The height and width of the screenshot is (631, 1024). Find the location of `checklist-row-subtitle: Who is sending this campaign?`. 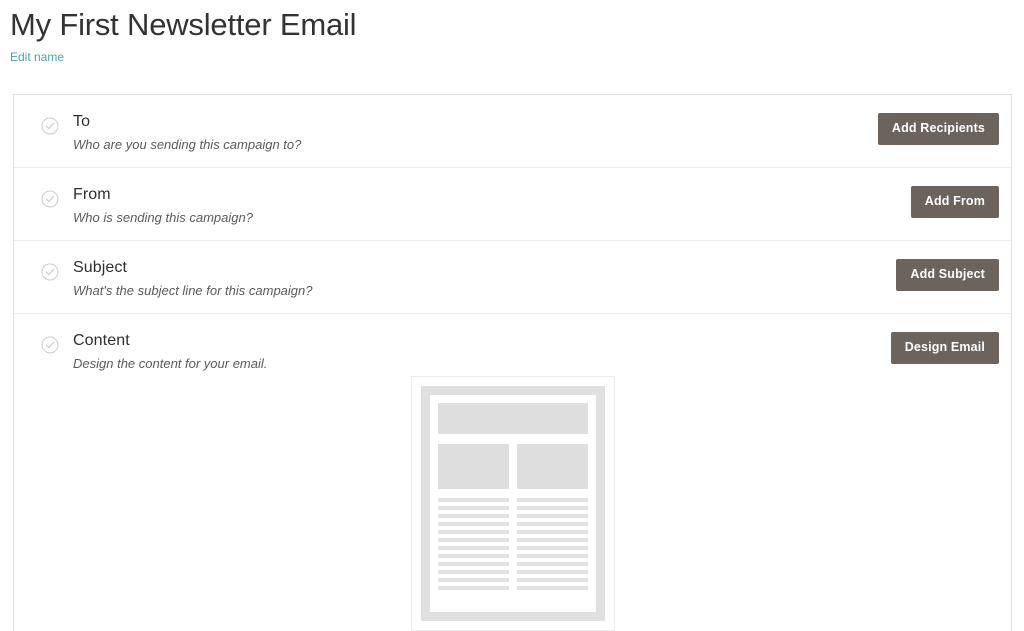

checklist-row-subtitle: Who is sending this campaign? is located at coordinates (163, 217).